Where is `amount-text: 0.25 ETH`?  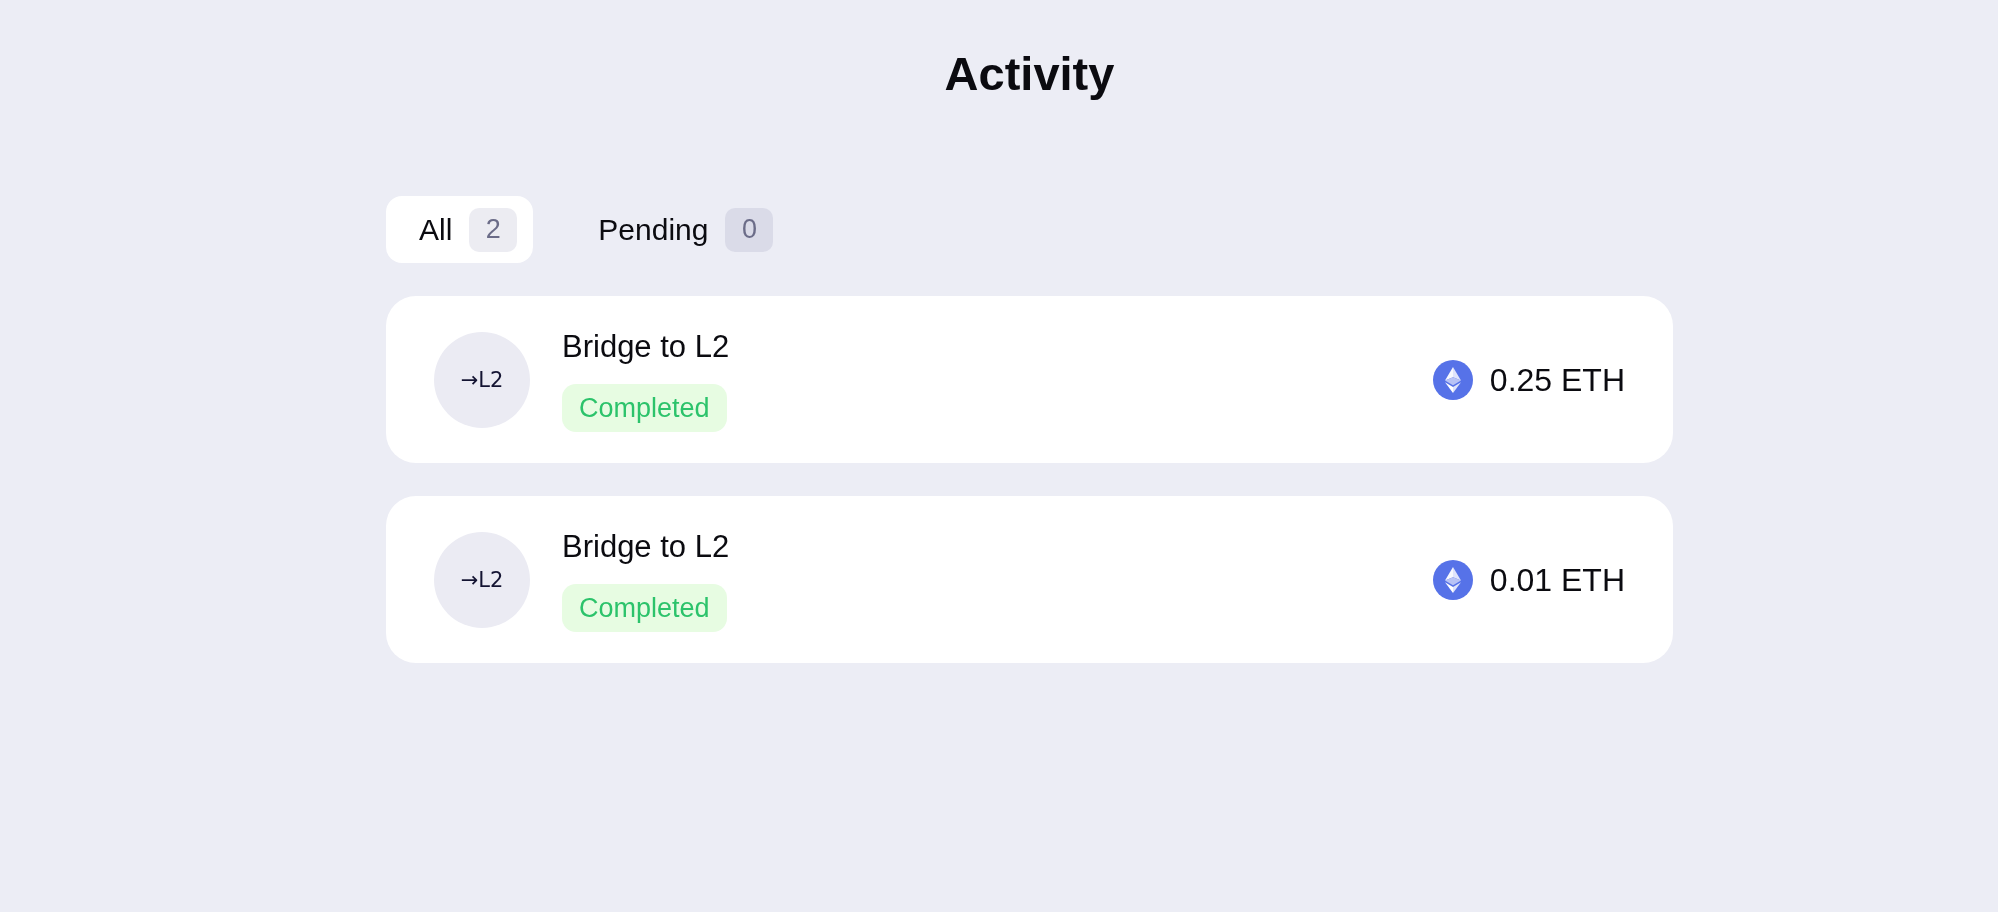 amount-text: 0.25 ETH is located at coordinates (1557, 380).